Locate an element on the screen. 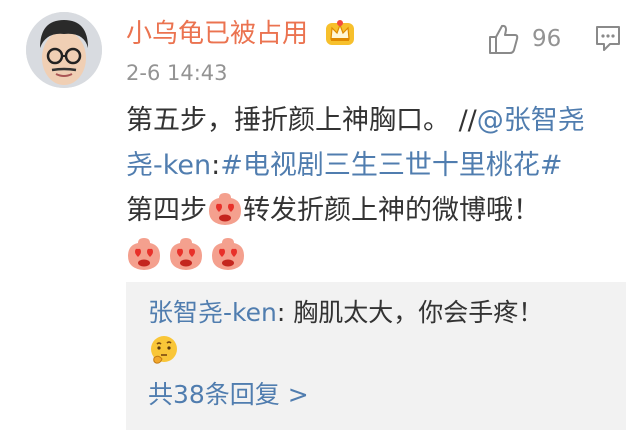 The height and width of the screenshot is (440, 640). username: 小乌龟已被占用 is located at coordinates (217, 34).